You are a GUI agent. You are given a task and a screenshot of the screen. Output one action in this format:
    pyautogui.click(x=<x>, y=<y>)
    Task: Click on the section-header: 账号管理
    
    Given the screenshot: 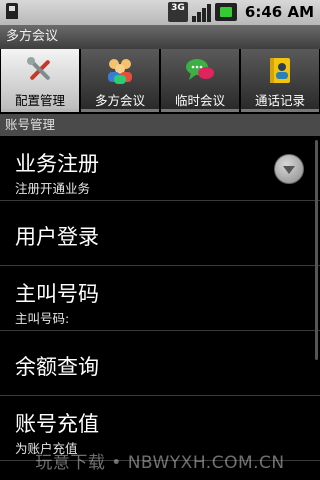 What is the action you would take?
    pyautogui.click(x=160, y=125)
    